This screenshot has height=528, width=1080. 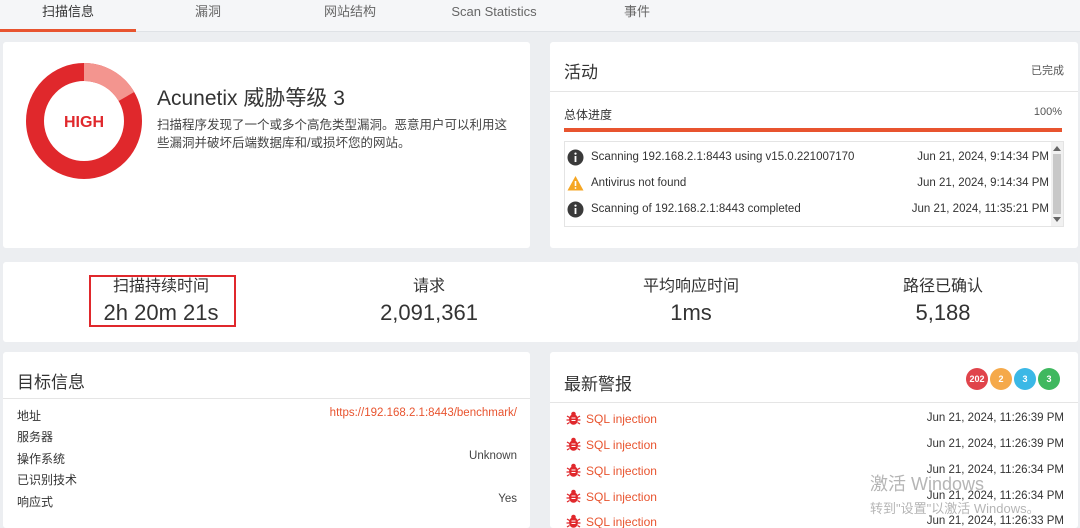 I want to click on stat-paths-confirmed: 路径已确认 5,188, so click(x=943, y=302).